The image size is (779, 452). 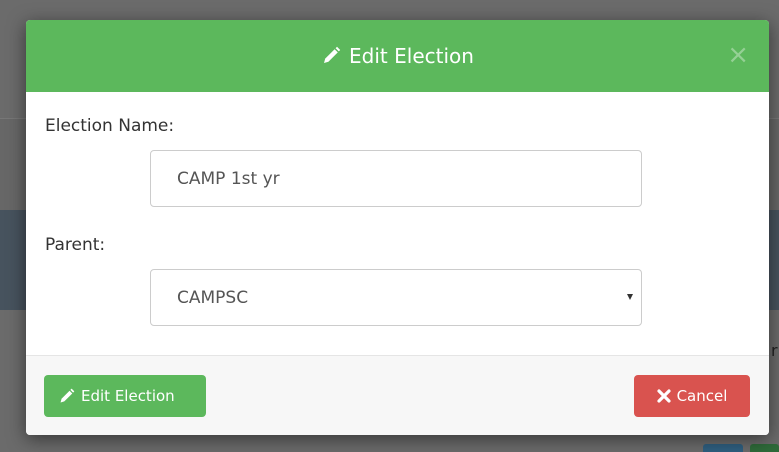 I want to click on cancel-button-label: Cancel, so click(x=702, y=396).